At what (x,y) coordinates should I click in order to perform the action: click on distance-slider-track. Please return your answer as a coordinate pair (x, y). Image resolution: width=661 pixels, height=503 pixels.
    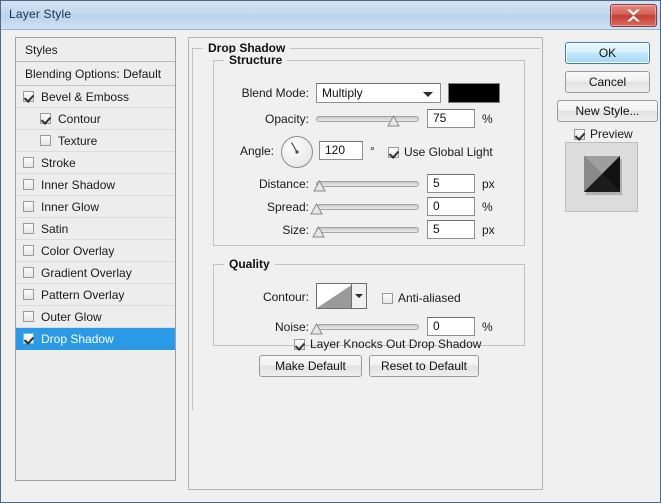
    Looking at the image, I should click on (367, 184).